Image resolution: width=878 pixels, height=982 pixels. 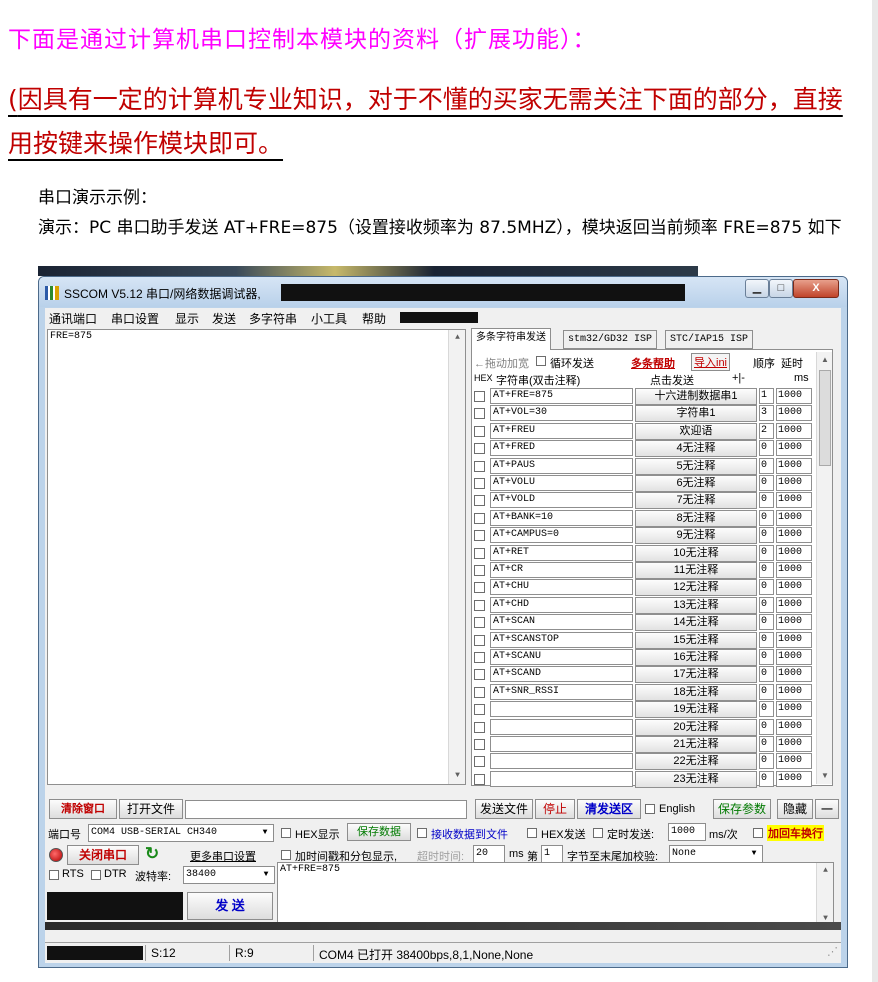 I want to click on dtr-checkbox, so click(x=96, y=875).